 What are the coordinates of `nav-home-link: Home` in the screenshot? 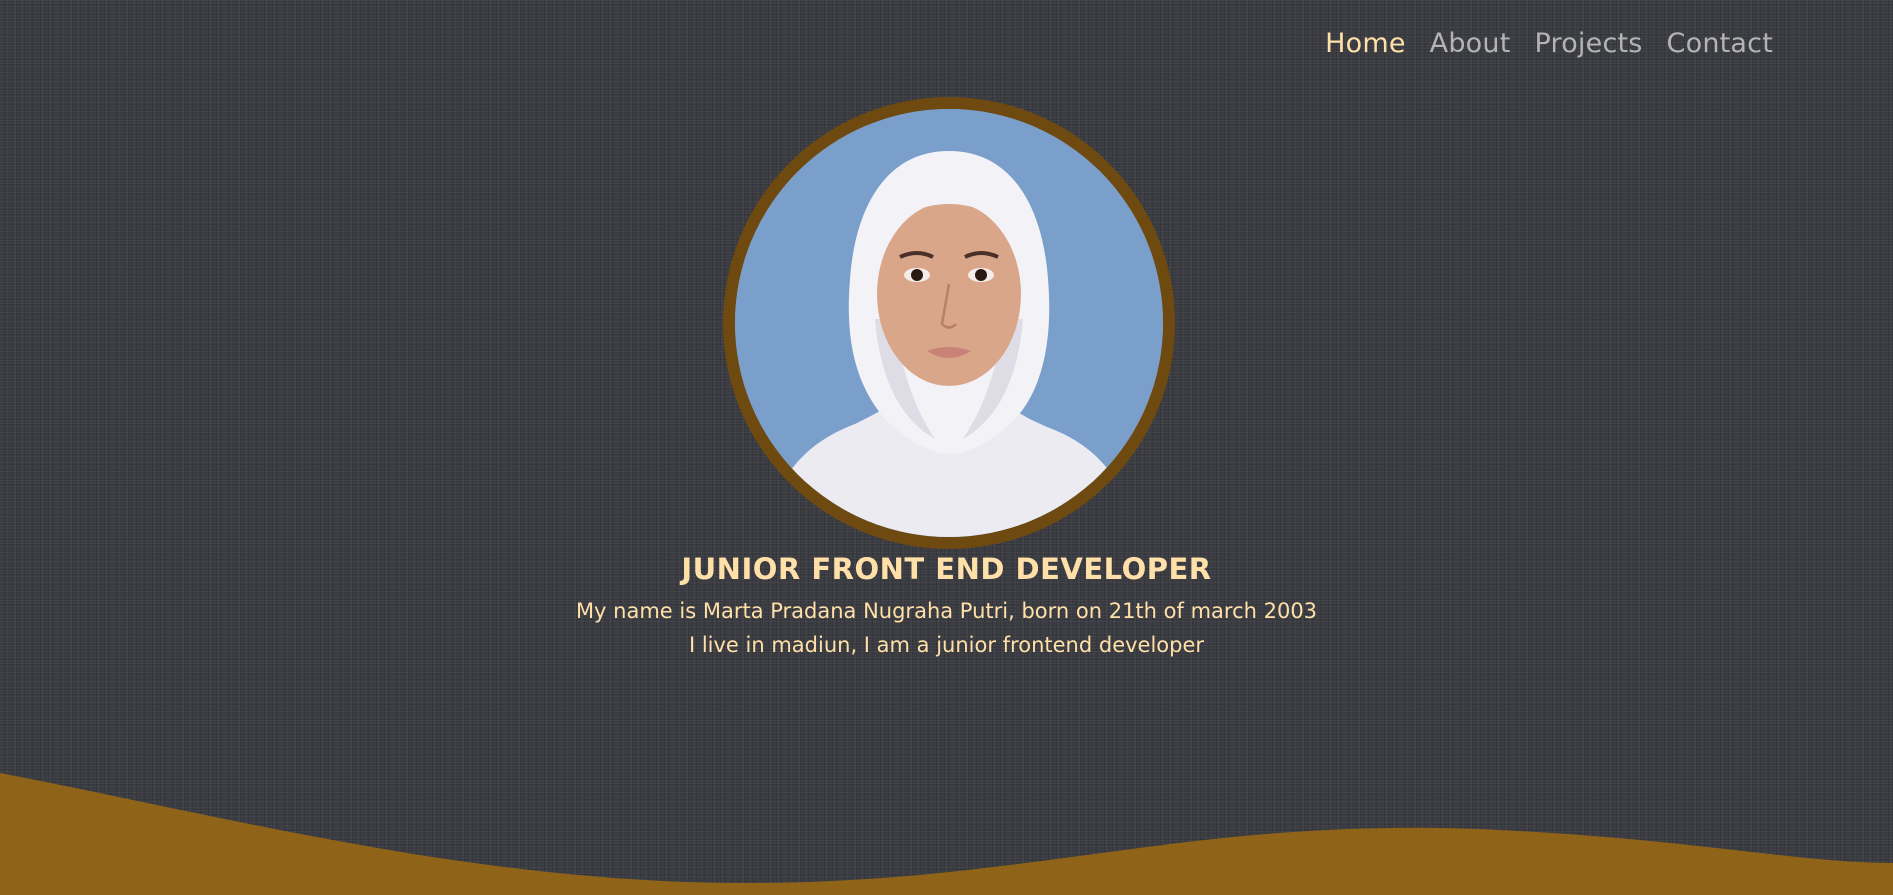 It's located at (1365, 43).